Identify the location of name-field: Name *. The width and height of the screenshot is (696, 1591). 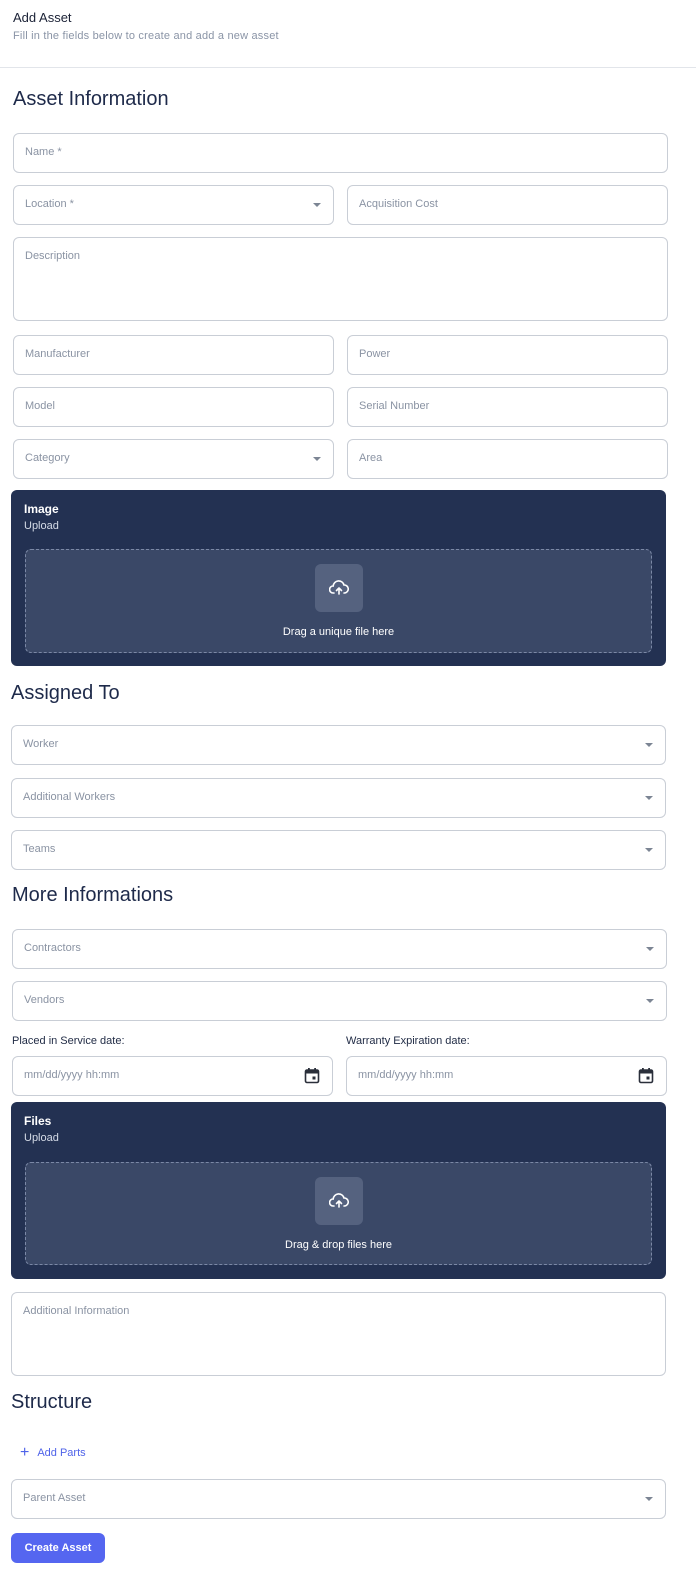
(340, 153).